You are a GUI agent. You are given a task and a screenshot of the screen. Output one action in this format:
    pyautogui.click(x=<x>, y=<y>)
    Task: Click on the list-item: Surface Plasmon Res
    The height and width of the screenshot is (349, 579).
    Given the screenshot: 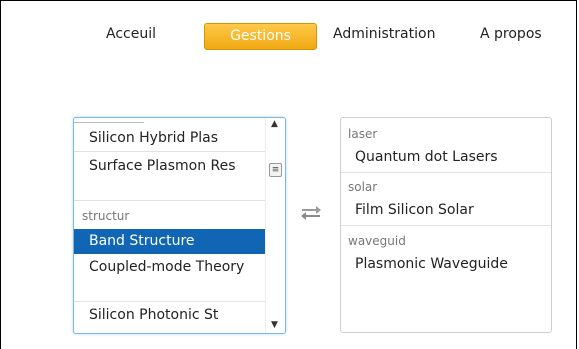 What is the action you would take?
    pyautogui.click(x=169, y=166)
    